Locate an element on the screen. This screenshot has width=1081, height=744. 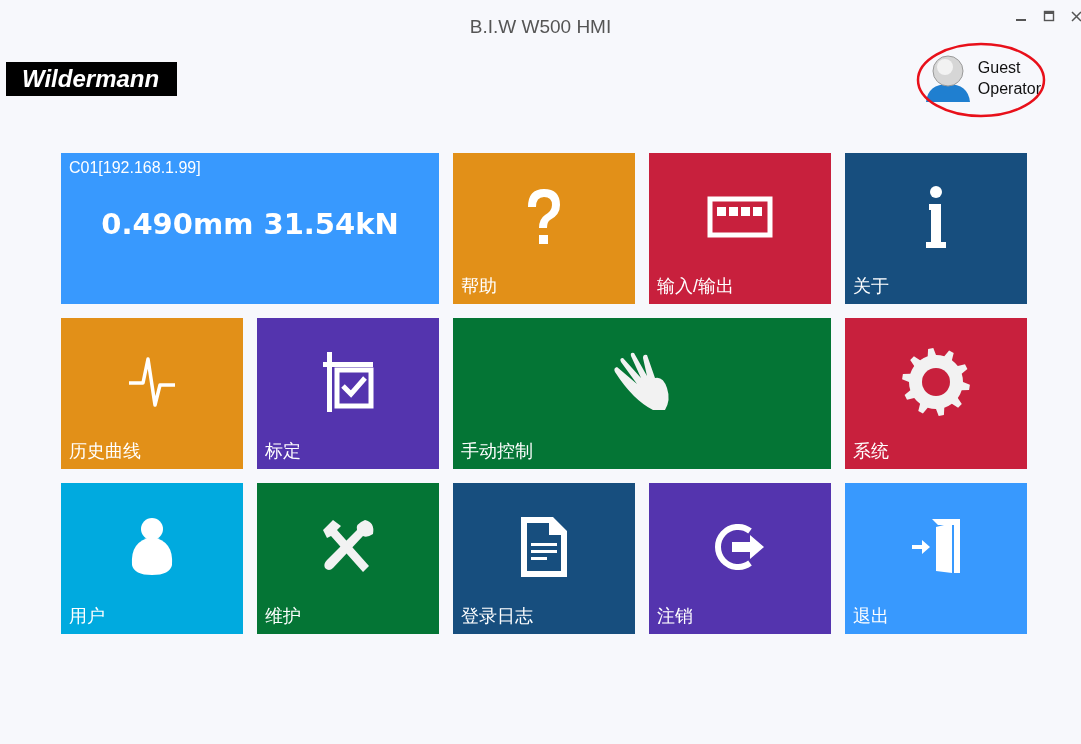
tile-label: 输入/输出 is located at coordinates (695, 286).